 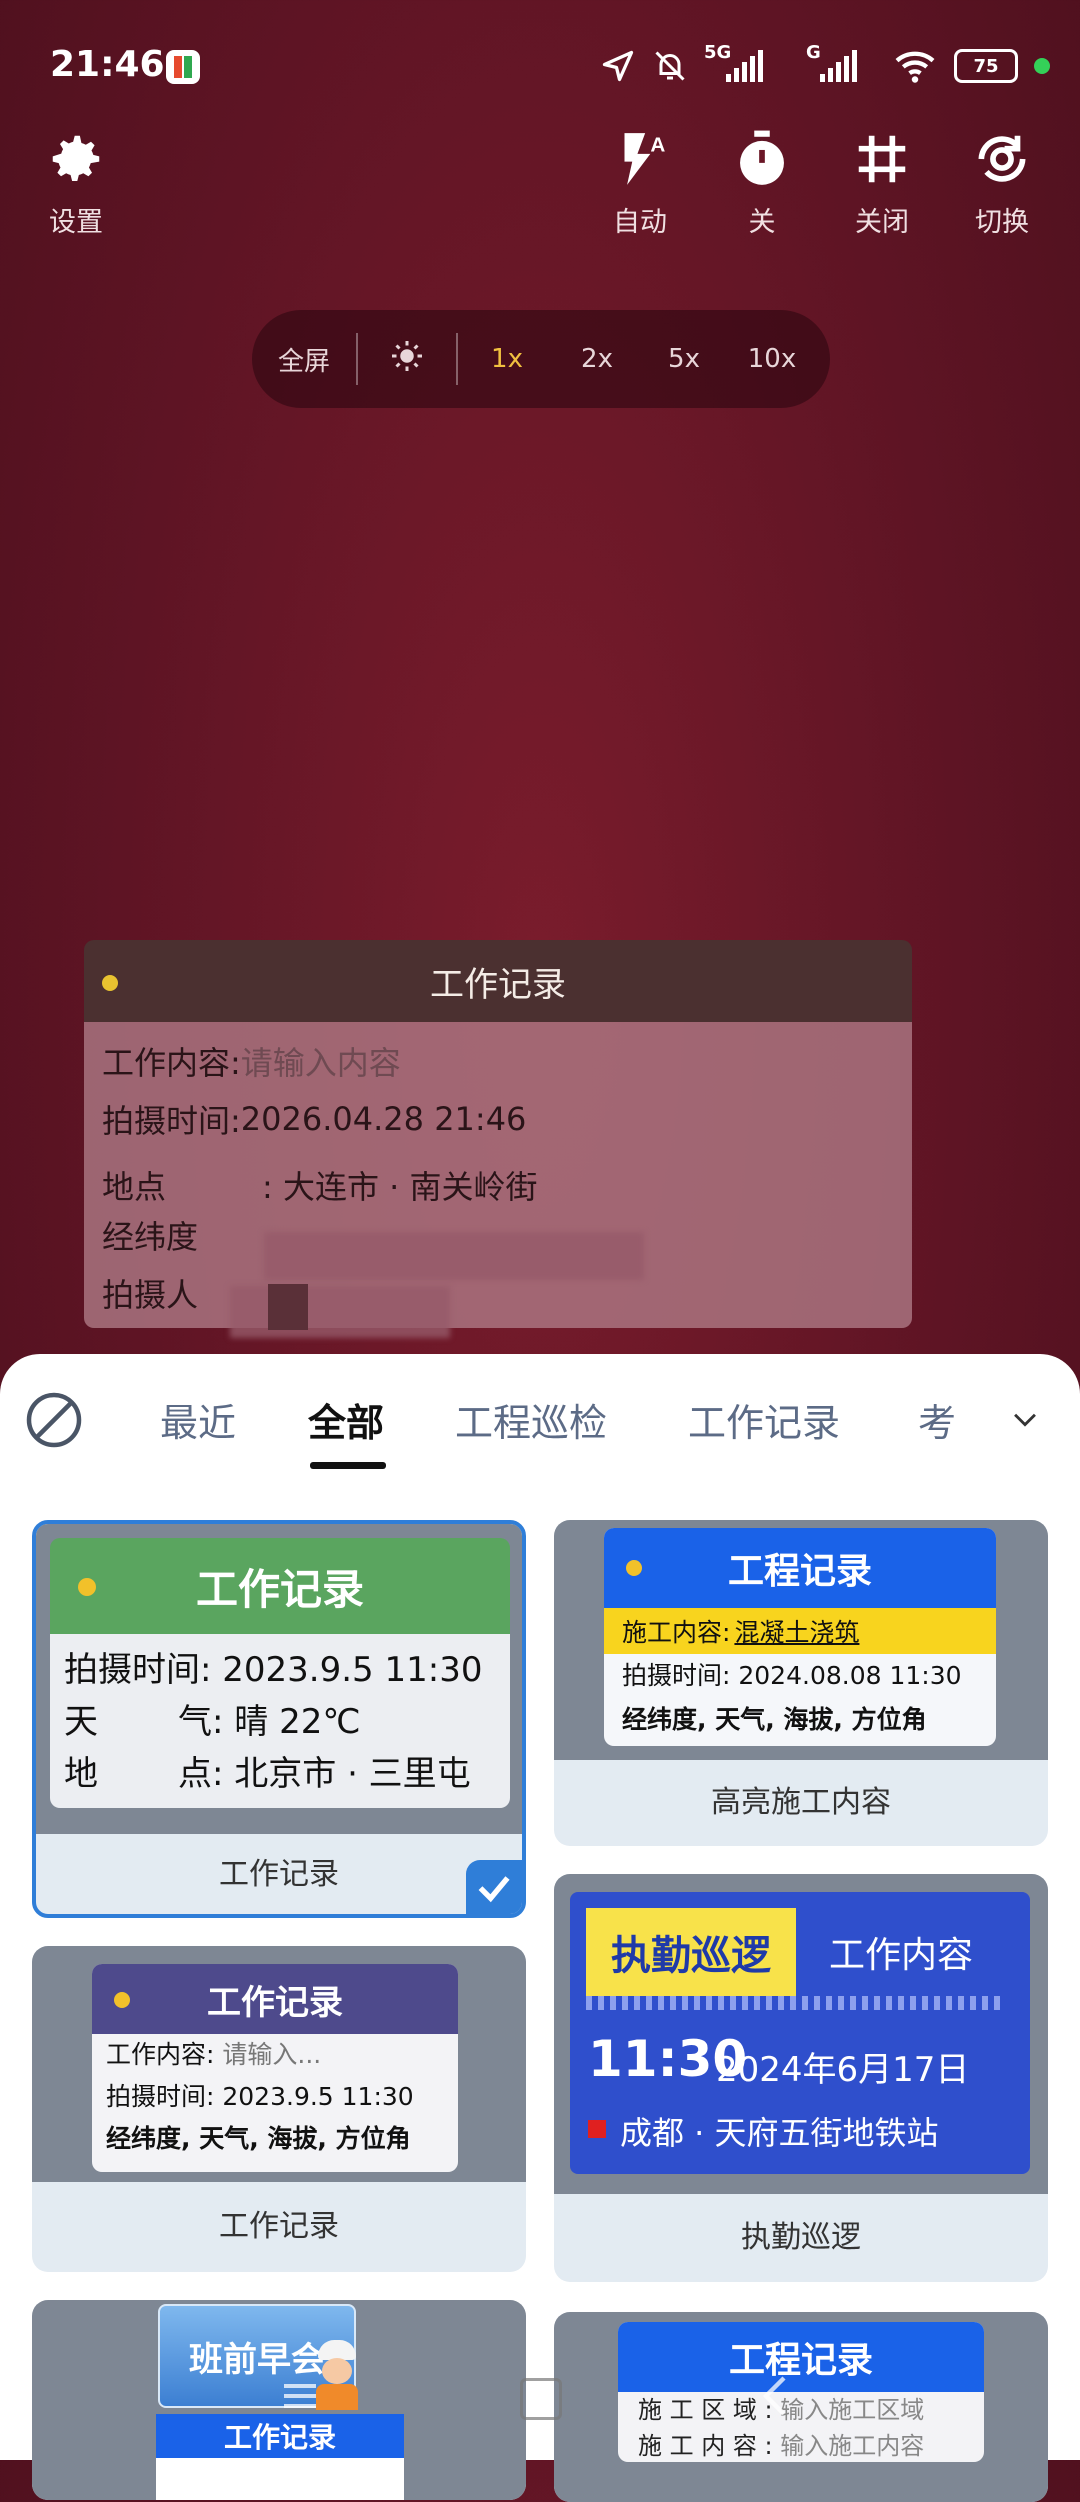 I want to click on blurred-block, so click(x=288, y=1307).